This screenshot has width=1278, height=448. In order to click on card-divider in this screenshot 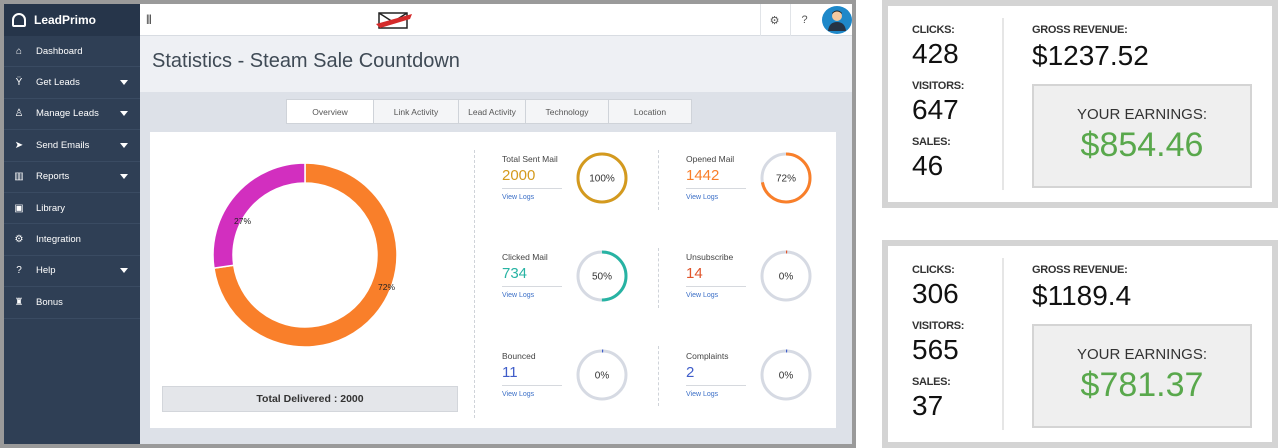, I will do `click(1003, 104)`.